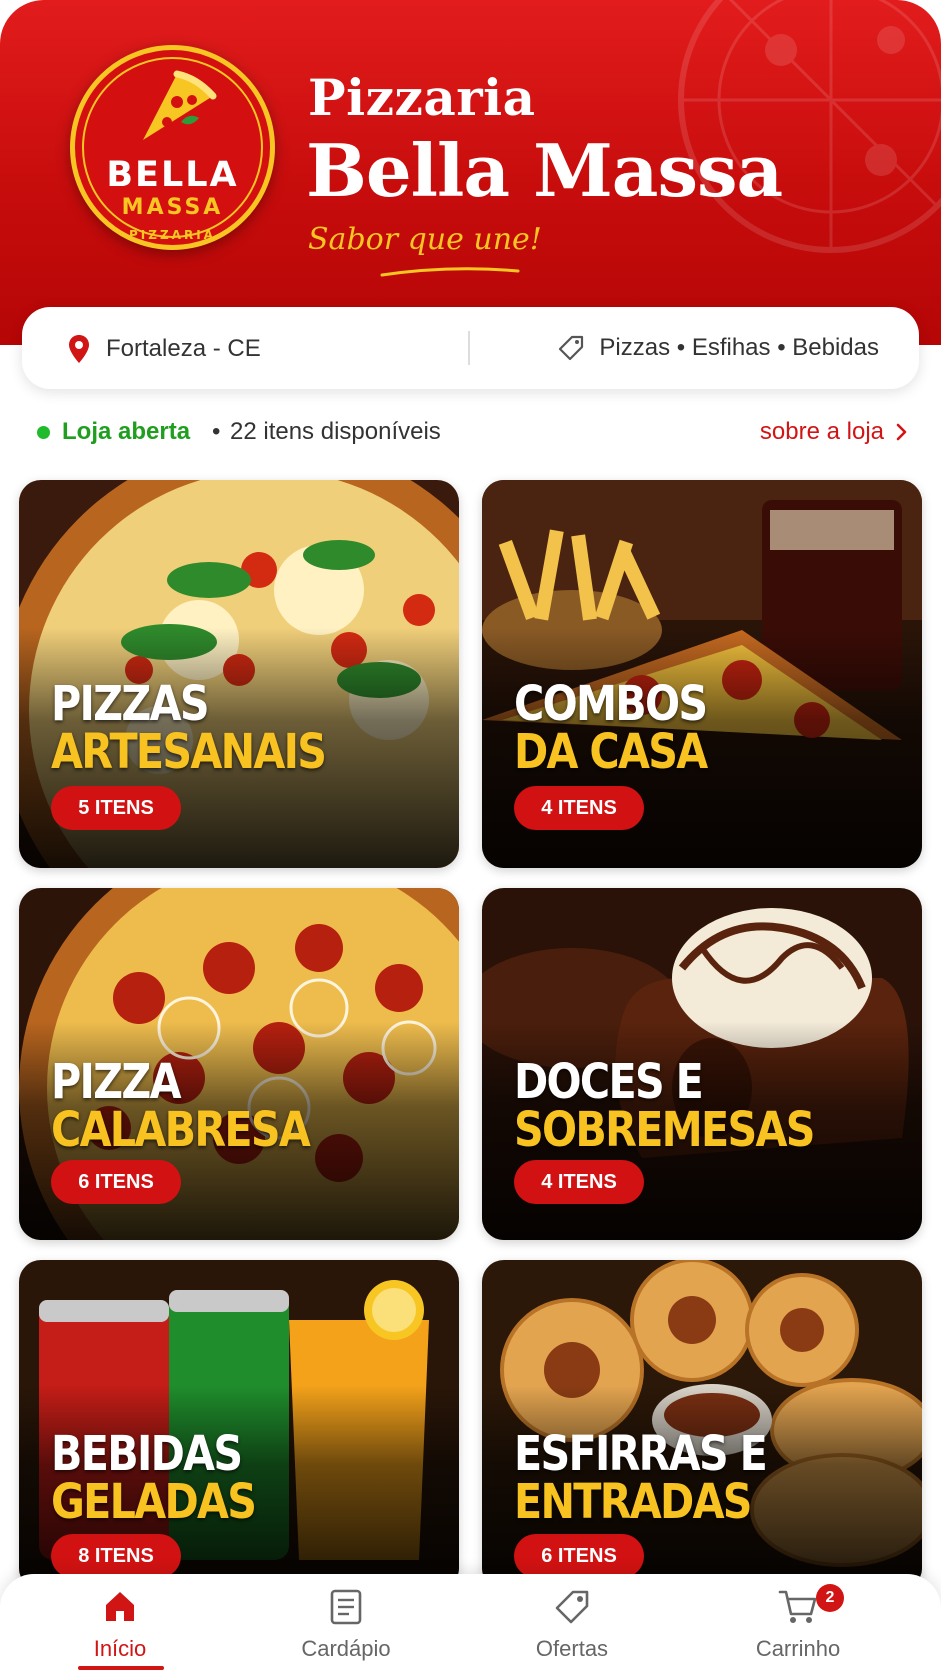 This screenshot has width=941, height=1672. What do you see at coordinates (641, 1454) in the screenshot?
I see `category-title: ESFIRRAS E` at bounding box center [641, 1454].